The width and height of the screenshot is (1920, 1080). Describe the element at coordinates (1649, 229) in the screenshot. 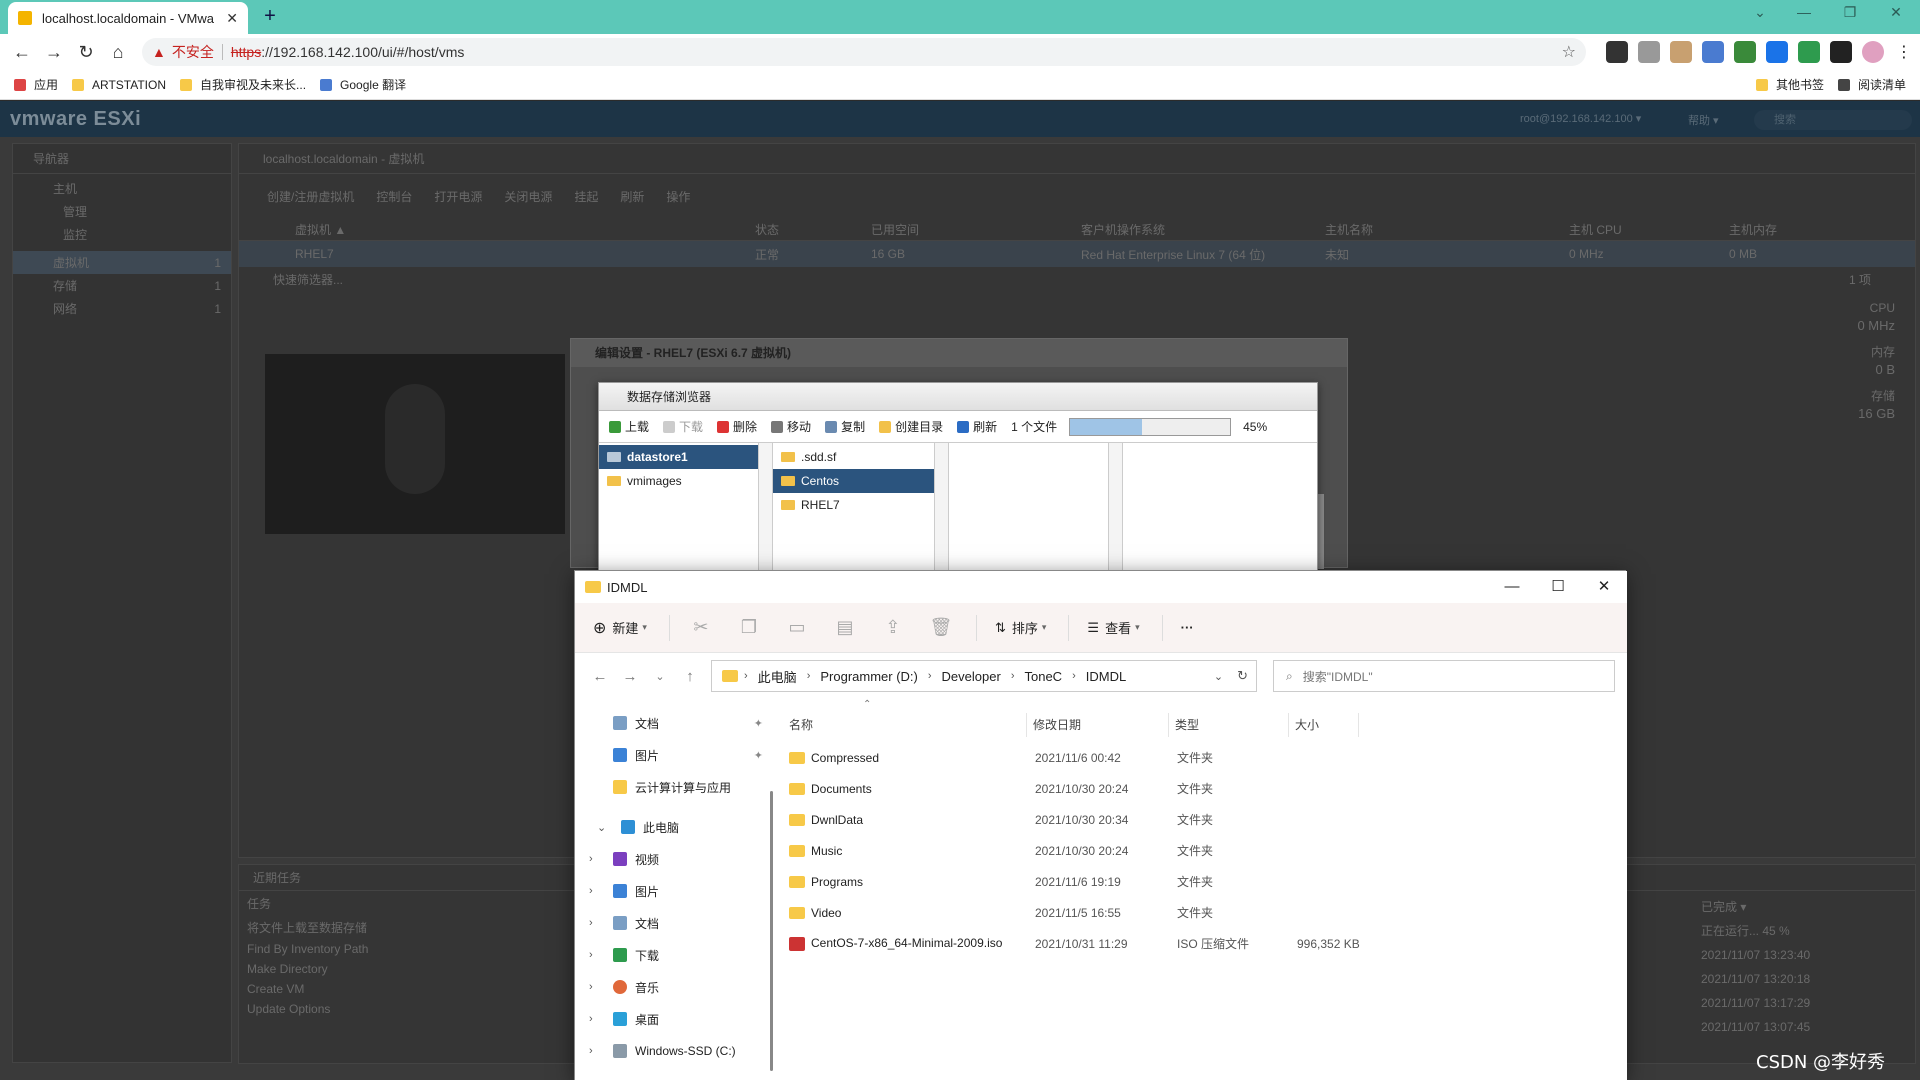

I see `col-cpu: 主机 CPU` at that location.